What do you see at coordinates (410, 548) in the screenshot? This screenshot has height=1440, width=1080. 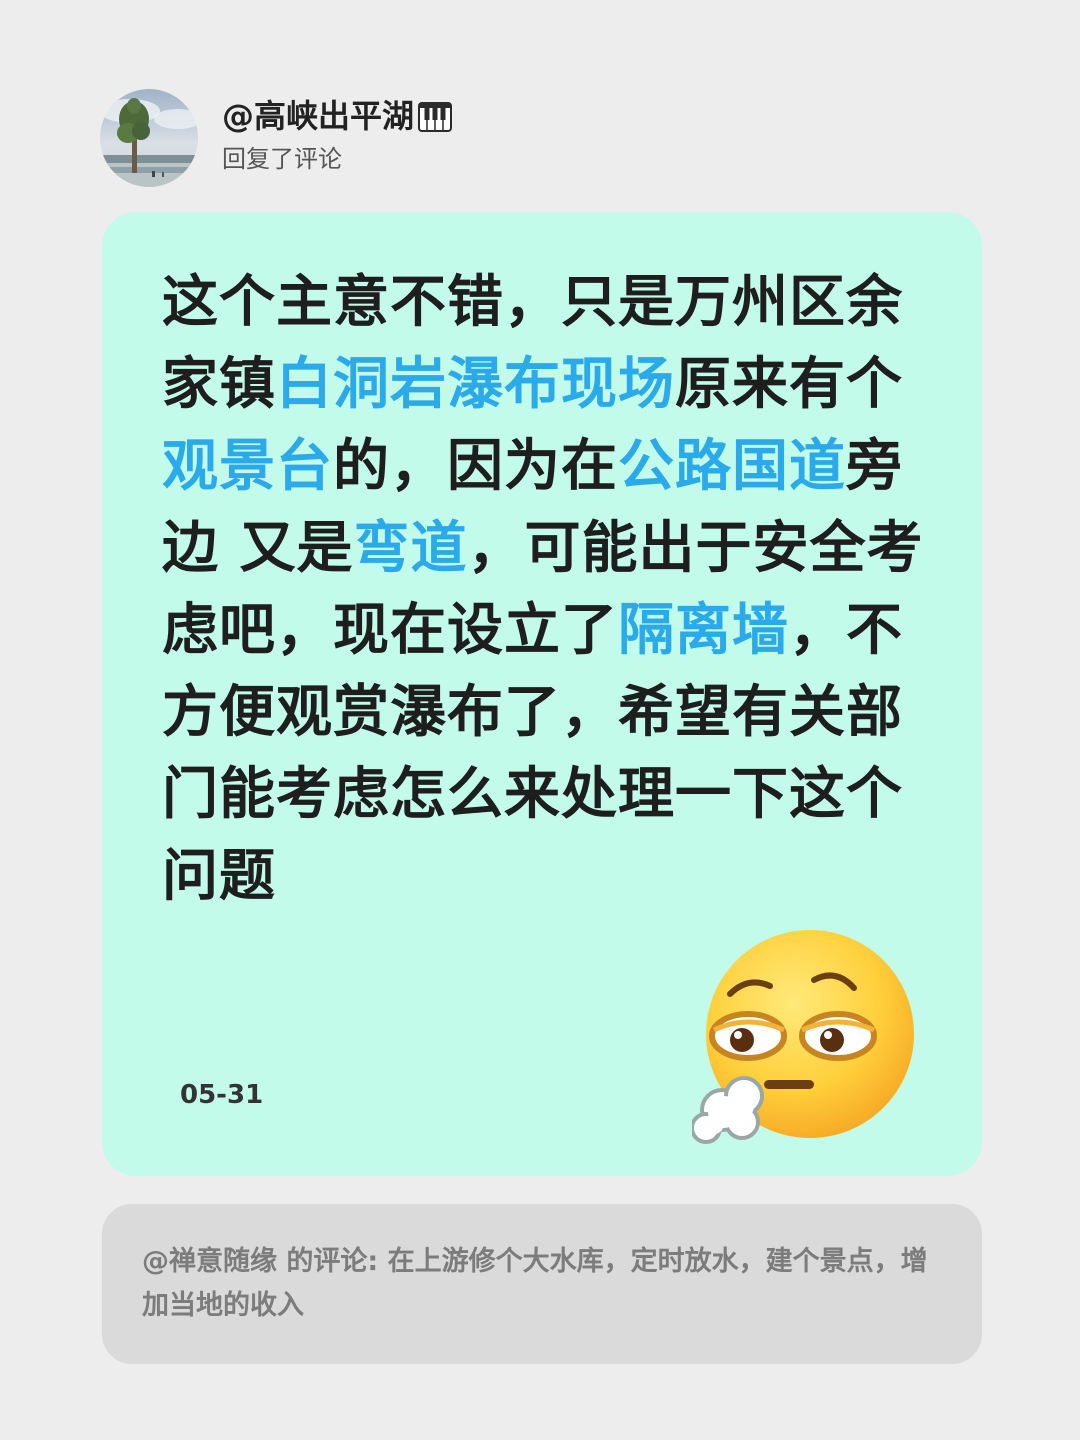 I see `reply-highlight: 弯道` at bounding box center [410, 548].